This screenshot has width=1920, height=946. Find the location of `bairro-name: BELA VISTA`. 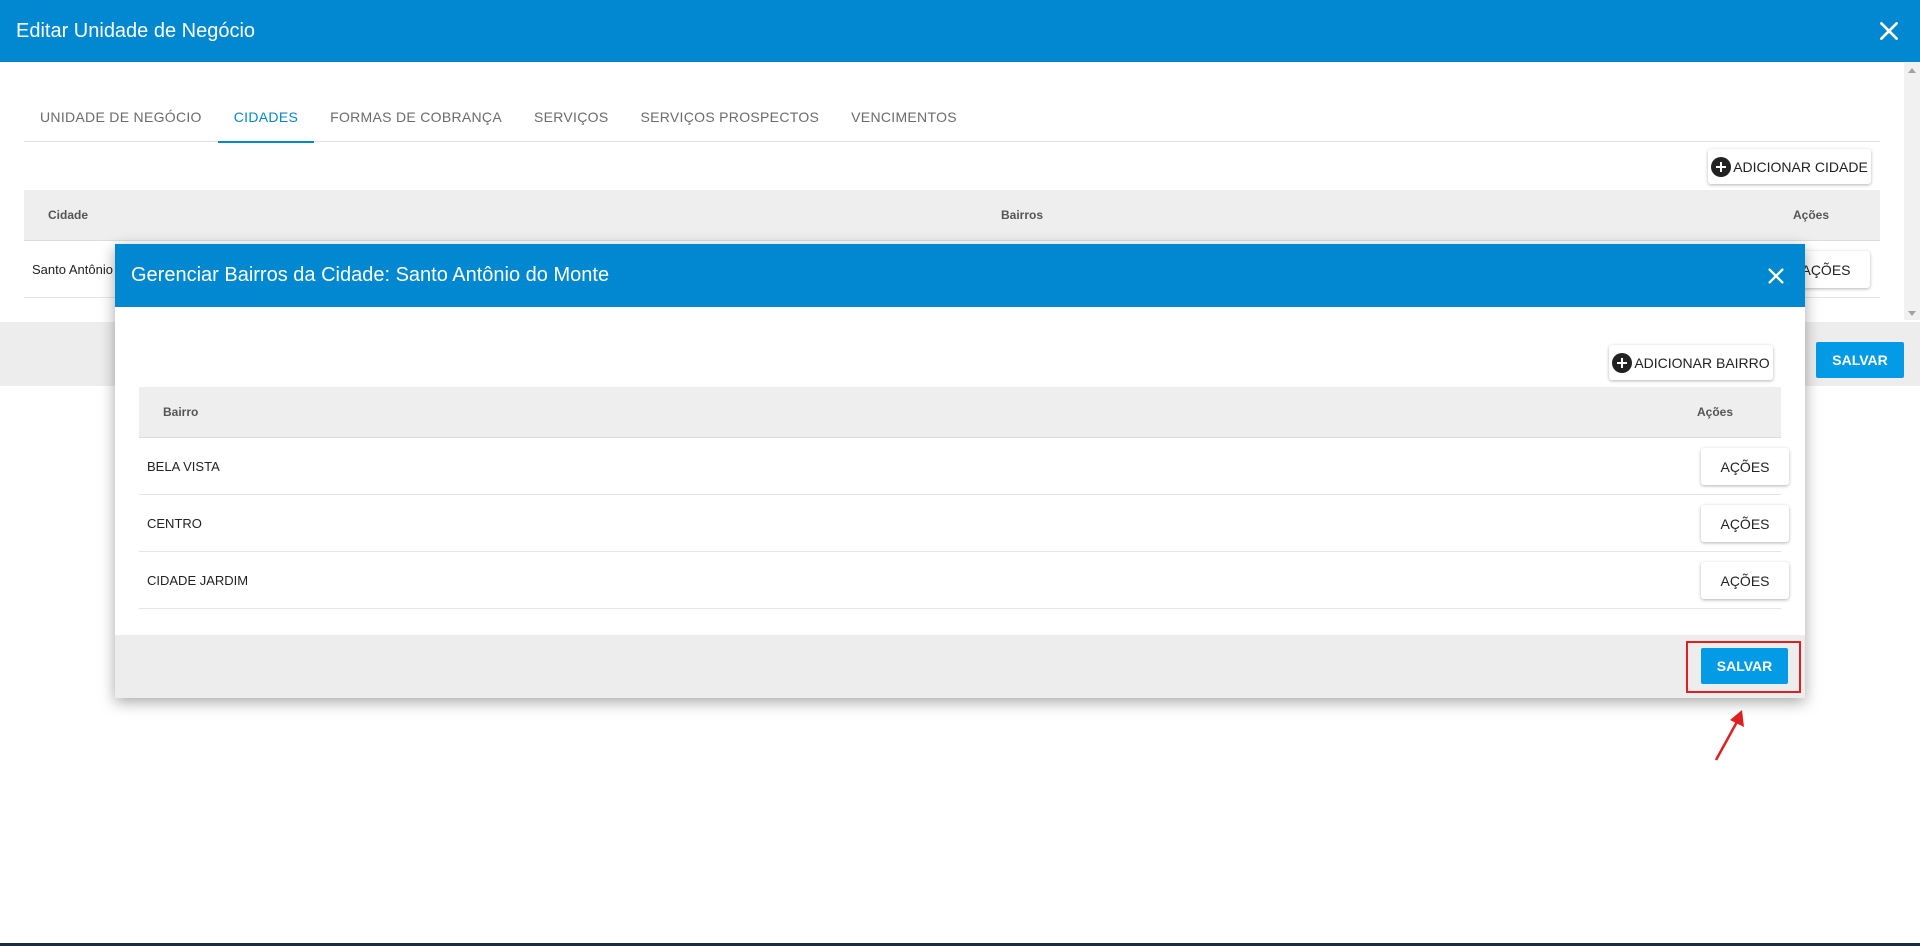

bairro-name: BELA VISTA is located at coordinates (183, 466).